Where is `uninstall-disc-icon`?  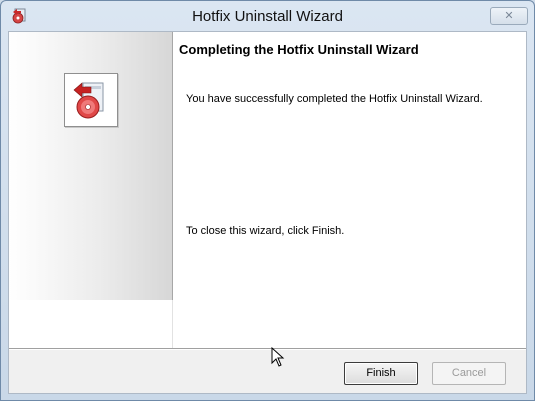 uninstall-disc-icon is located at coordinates (88, 100).